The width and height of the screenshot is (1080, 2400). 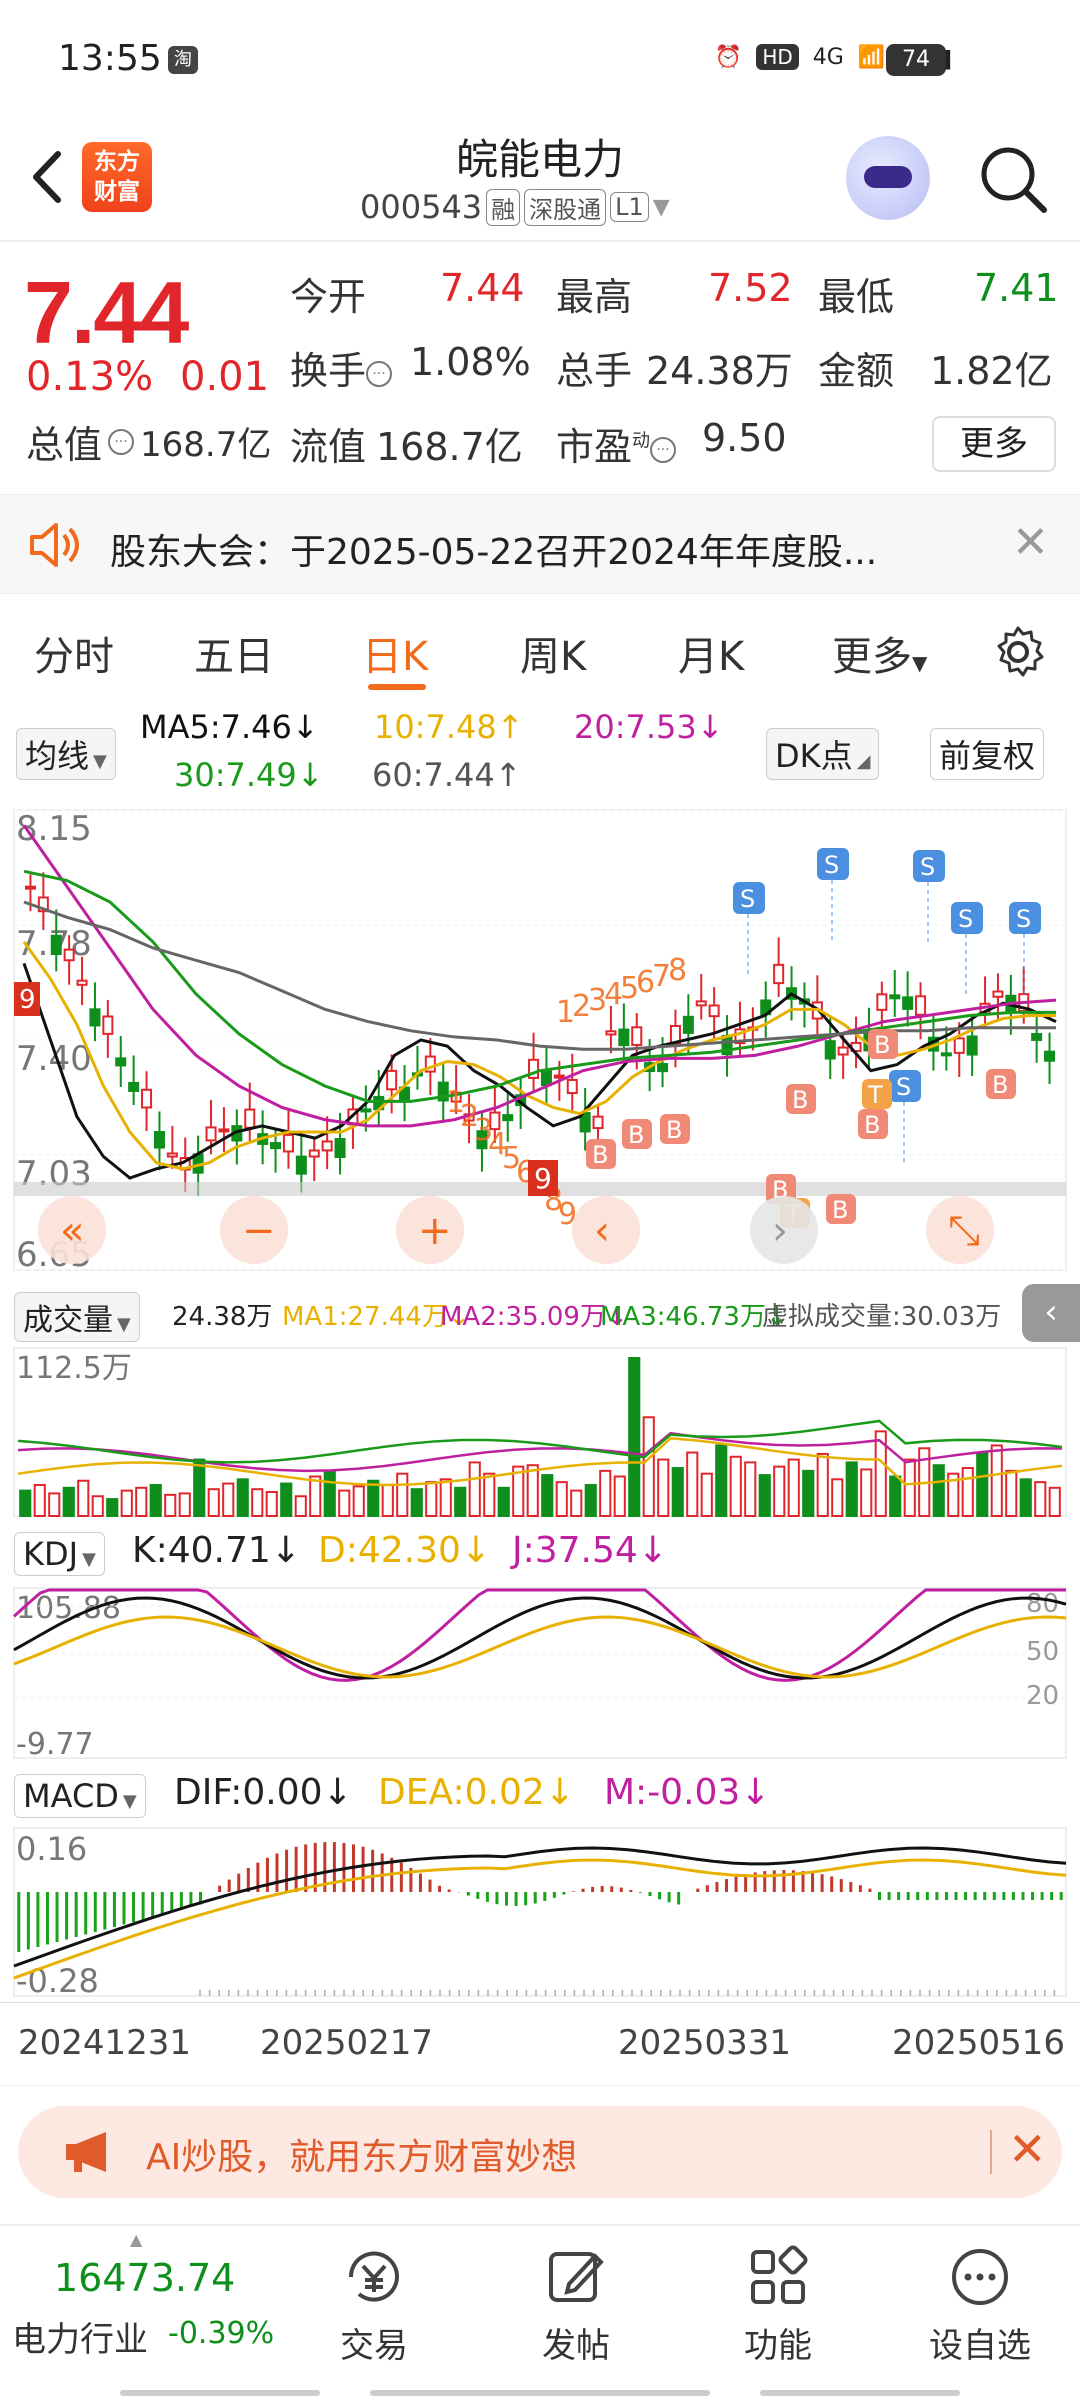 What do you see at coordinates (341, 367) in the screenshot?
I see `turnover-label: 换手 ···` at bounding box center [341, 367].